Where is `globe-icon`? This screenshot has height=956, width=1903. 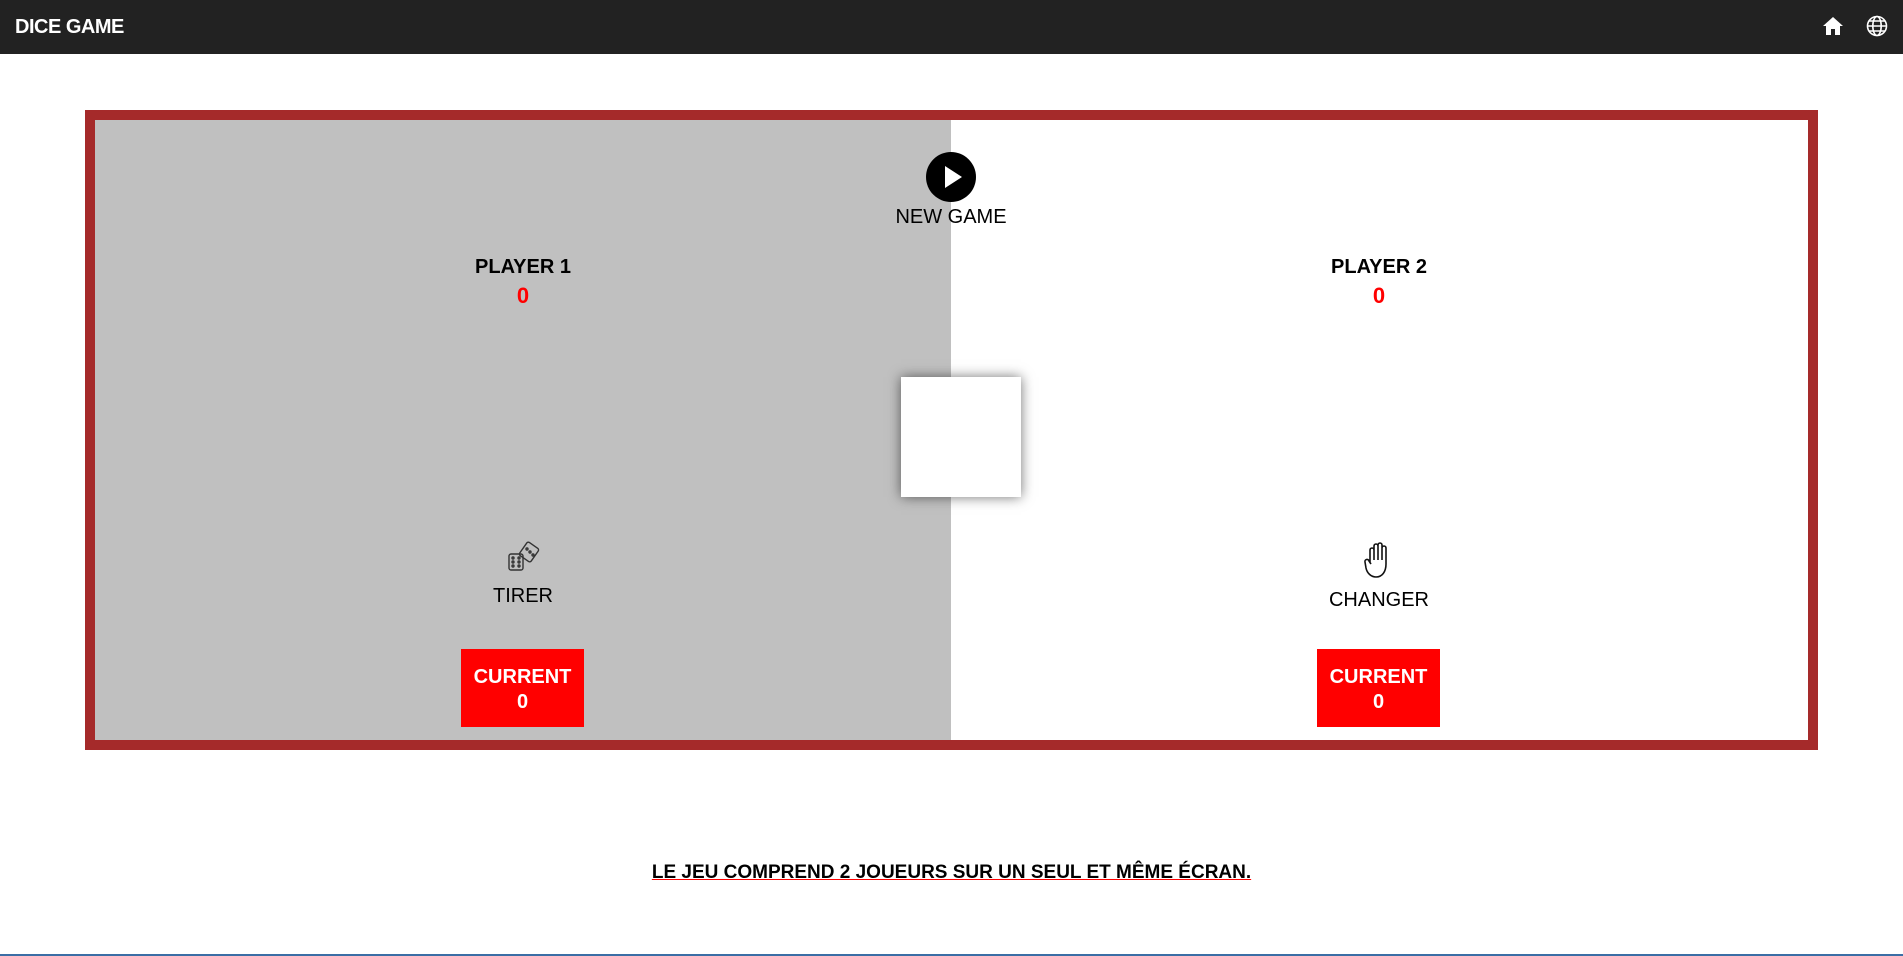 globe-icon is located at coordinates (1877, 26).